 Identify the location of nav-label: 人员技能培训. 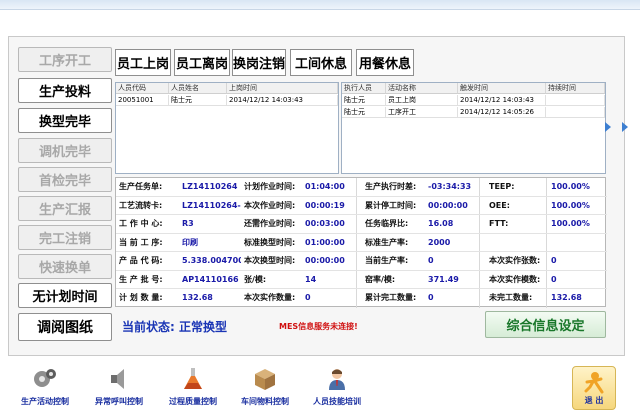
(337, 401).